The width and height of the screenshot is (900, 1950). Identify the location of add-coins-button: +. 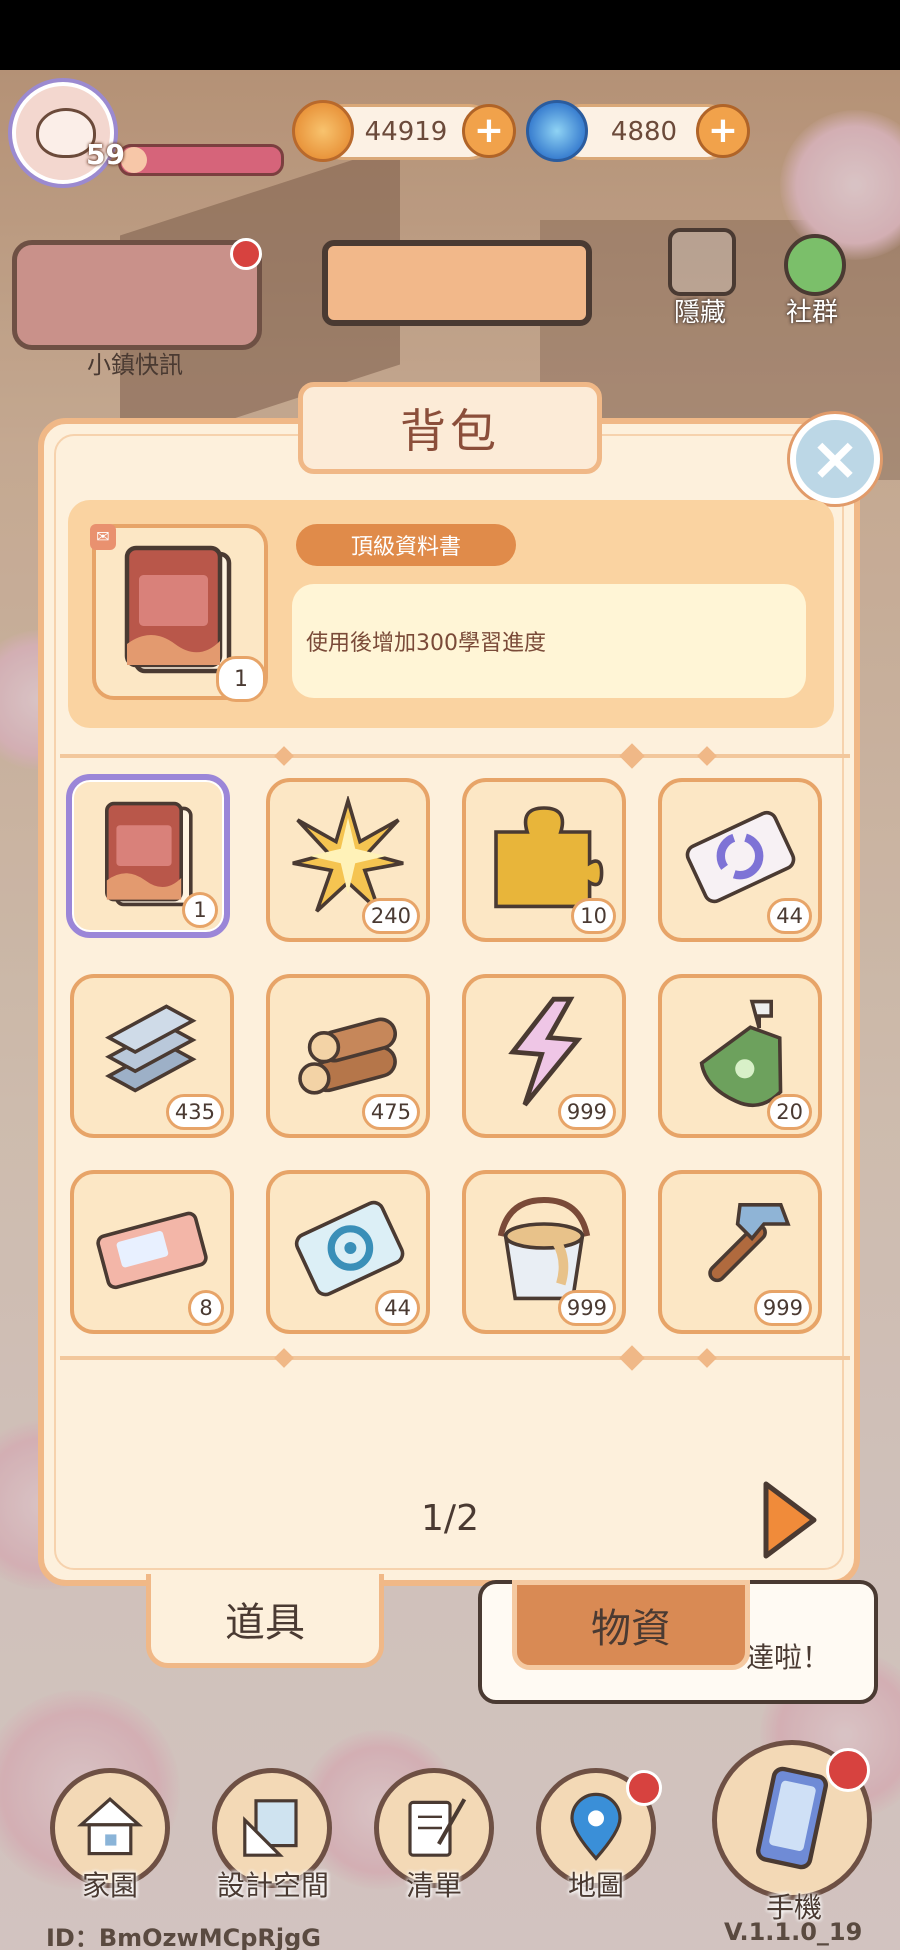
(489, 131).